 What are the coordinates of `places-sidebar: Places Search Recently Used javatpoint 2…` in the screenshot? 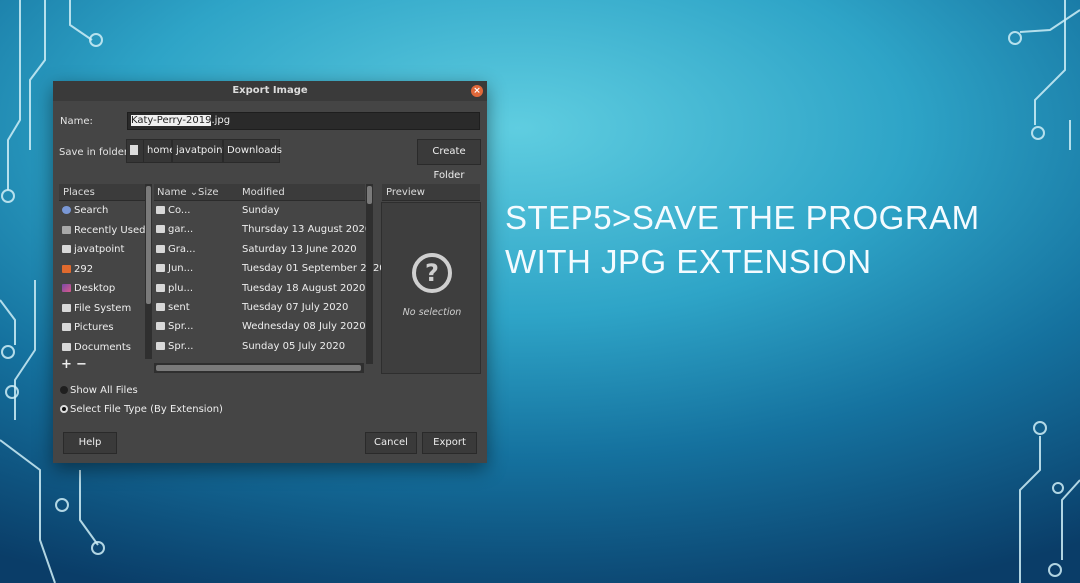 It's located at (105, 279).